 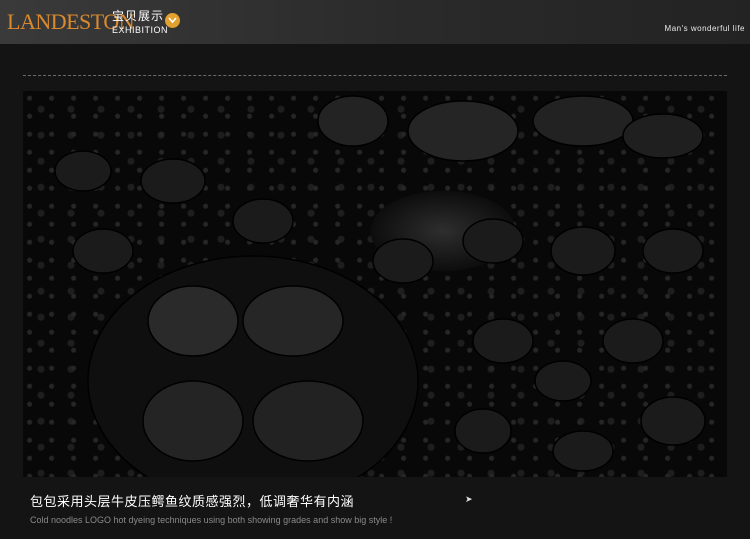 I want to click on caption-chinese: 包包采用头层牛皮压鳄鱼纹质感强烈，低调奢华有内涵, so click(x=192, y=501).